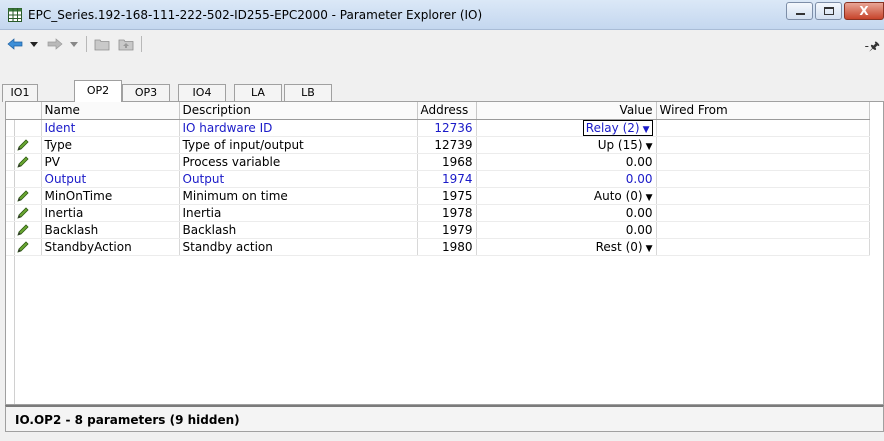  Describe the element at coordinates (447, 196) in the screenshot. I see `cell-address: 1975` at that location.